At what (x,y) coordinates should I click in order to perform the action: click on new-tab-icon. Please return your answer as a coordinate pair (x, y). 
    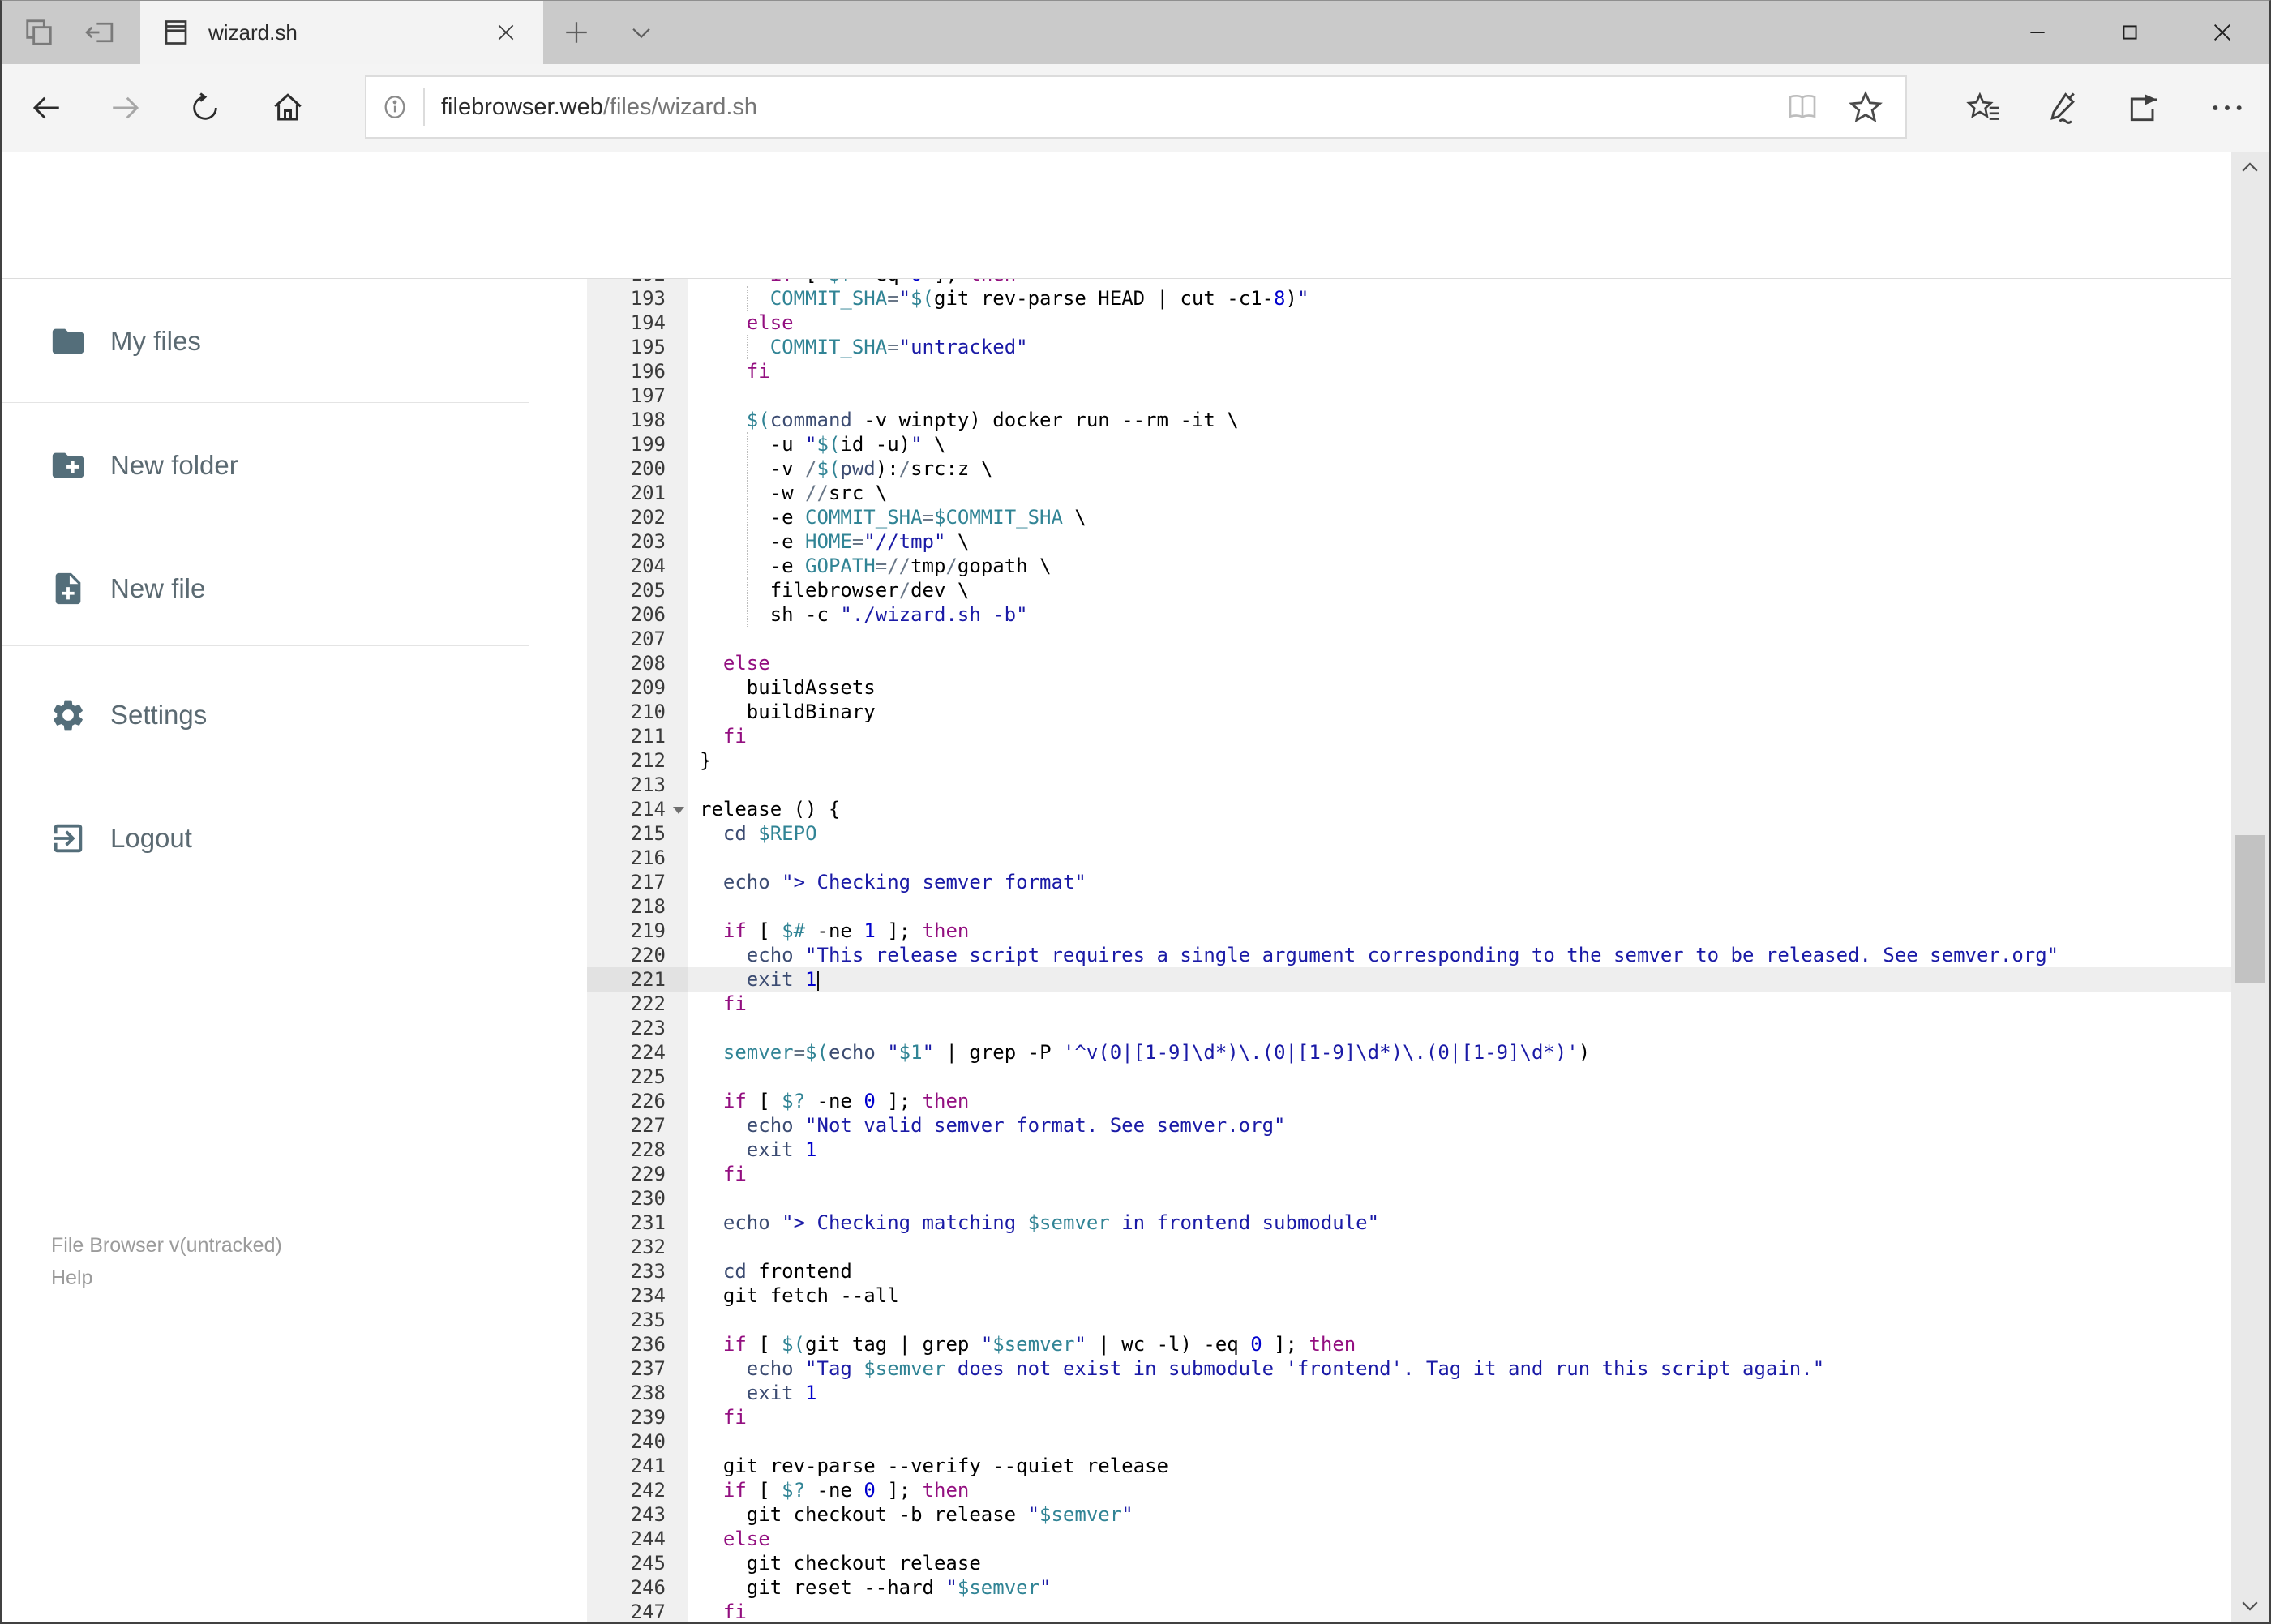
    Looking at the image, I should click on (576, 33).